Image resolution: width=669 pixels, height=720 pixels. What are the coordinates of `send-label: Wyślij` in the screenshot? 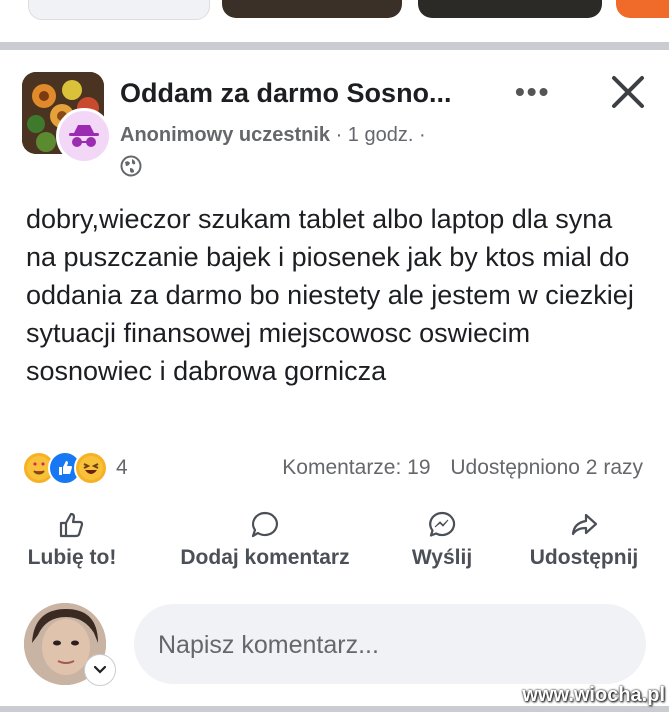 It's located at (442, 557).